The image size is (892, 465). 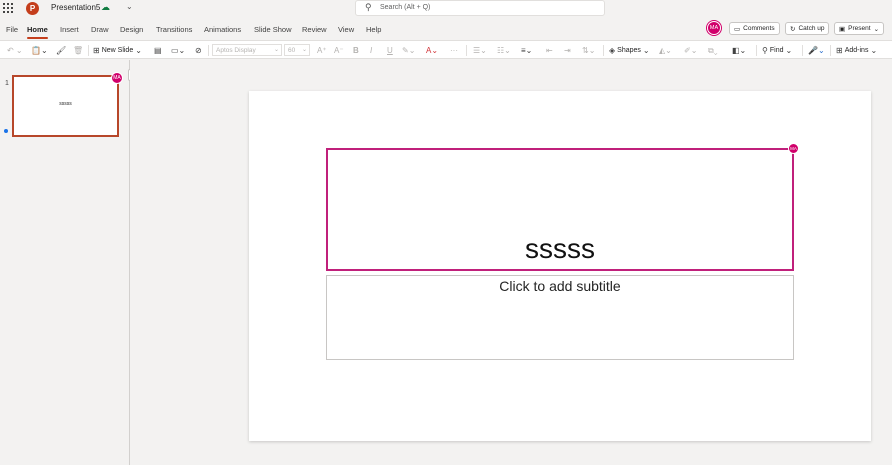 What do you see at coordinates (273, 29) in the screenshot?
I see `tab-slide-show: Slide Show` at bounding box center [273, 29].